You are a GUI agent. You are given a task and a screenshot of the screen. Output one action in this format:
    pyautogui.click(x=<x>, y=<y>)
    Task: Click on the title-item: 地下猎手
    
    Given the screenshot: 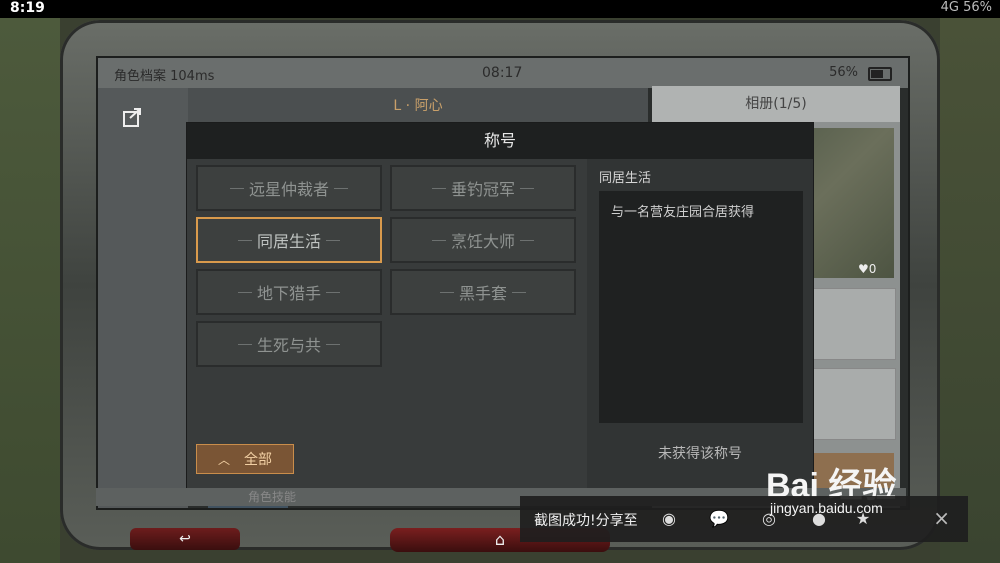 What is the action you would take?
    pyautogui.click(x=289, y=292)
    